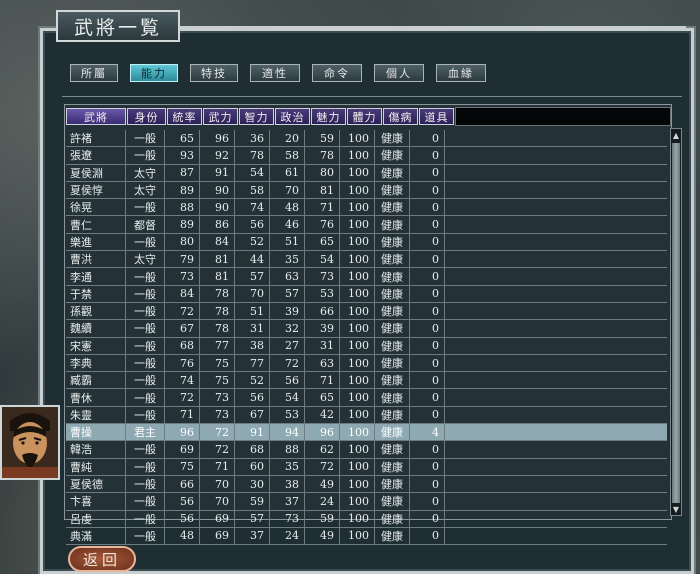  Describe the element at coordinates (322, 311) in the screenshot. I see `cell-cha: 66` at that location.